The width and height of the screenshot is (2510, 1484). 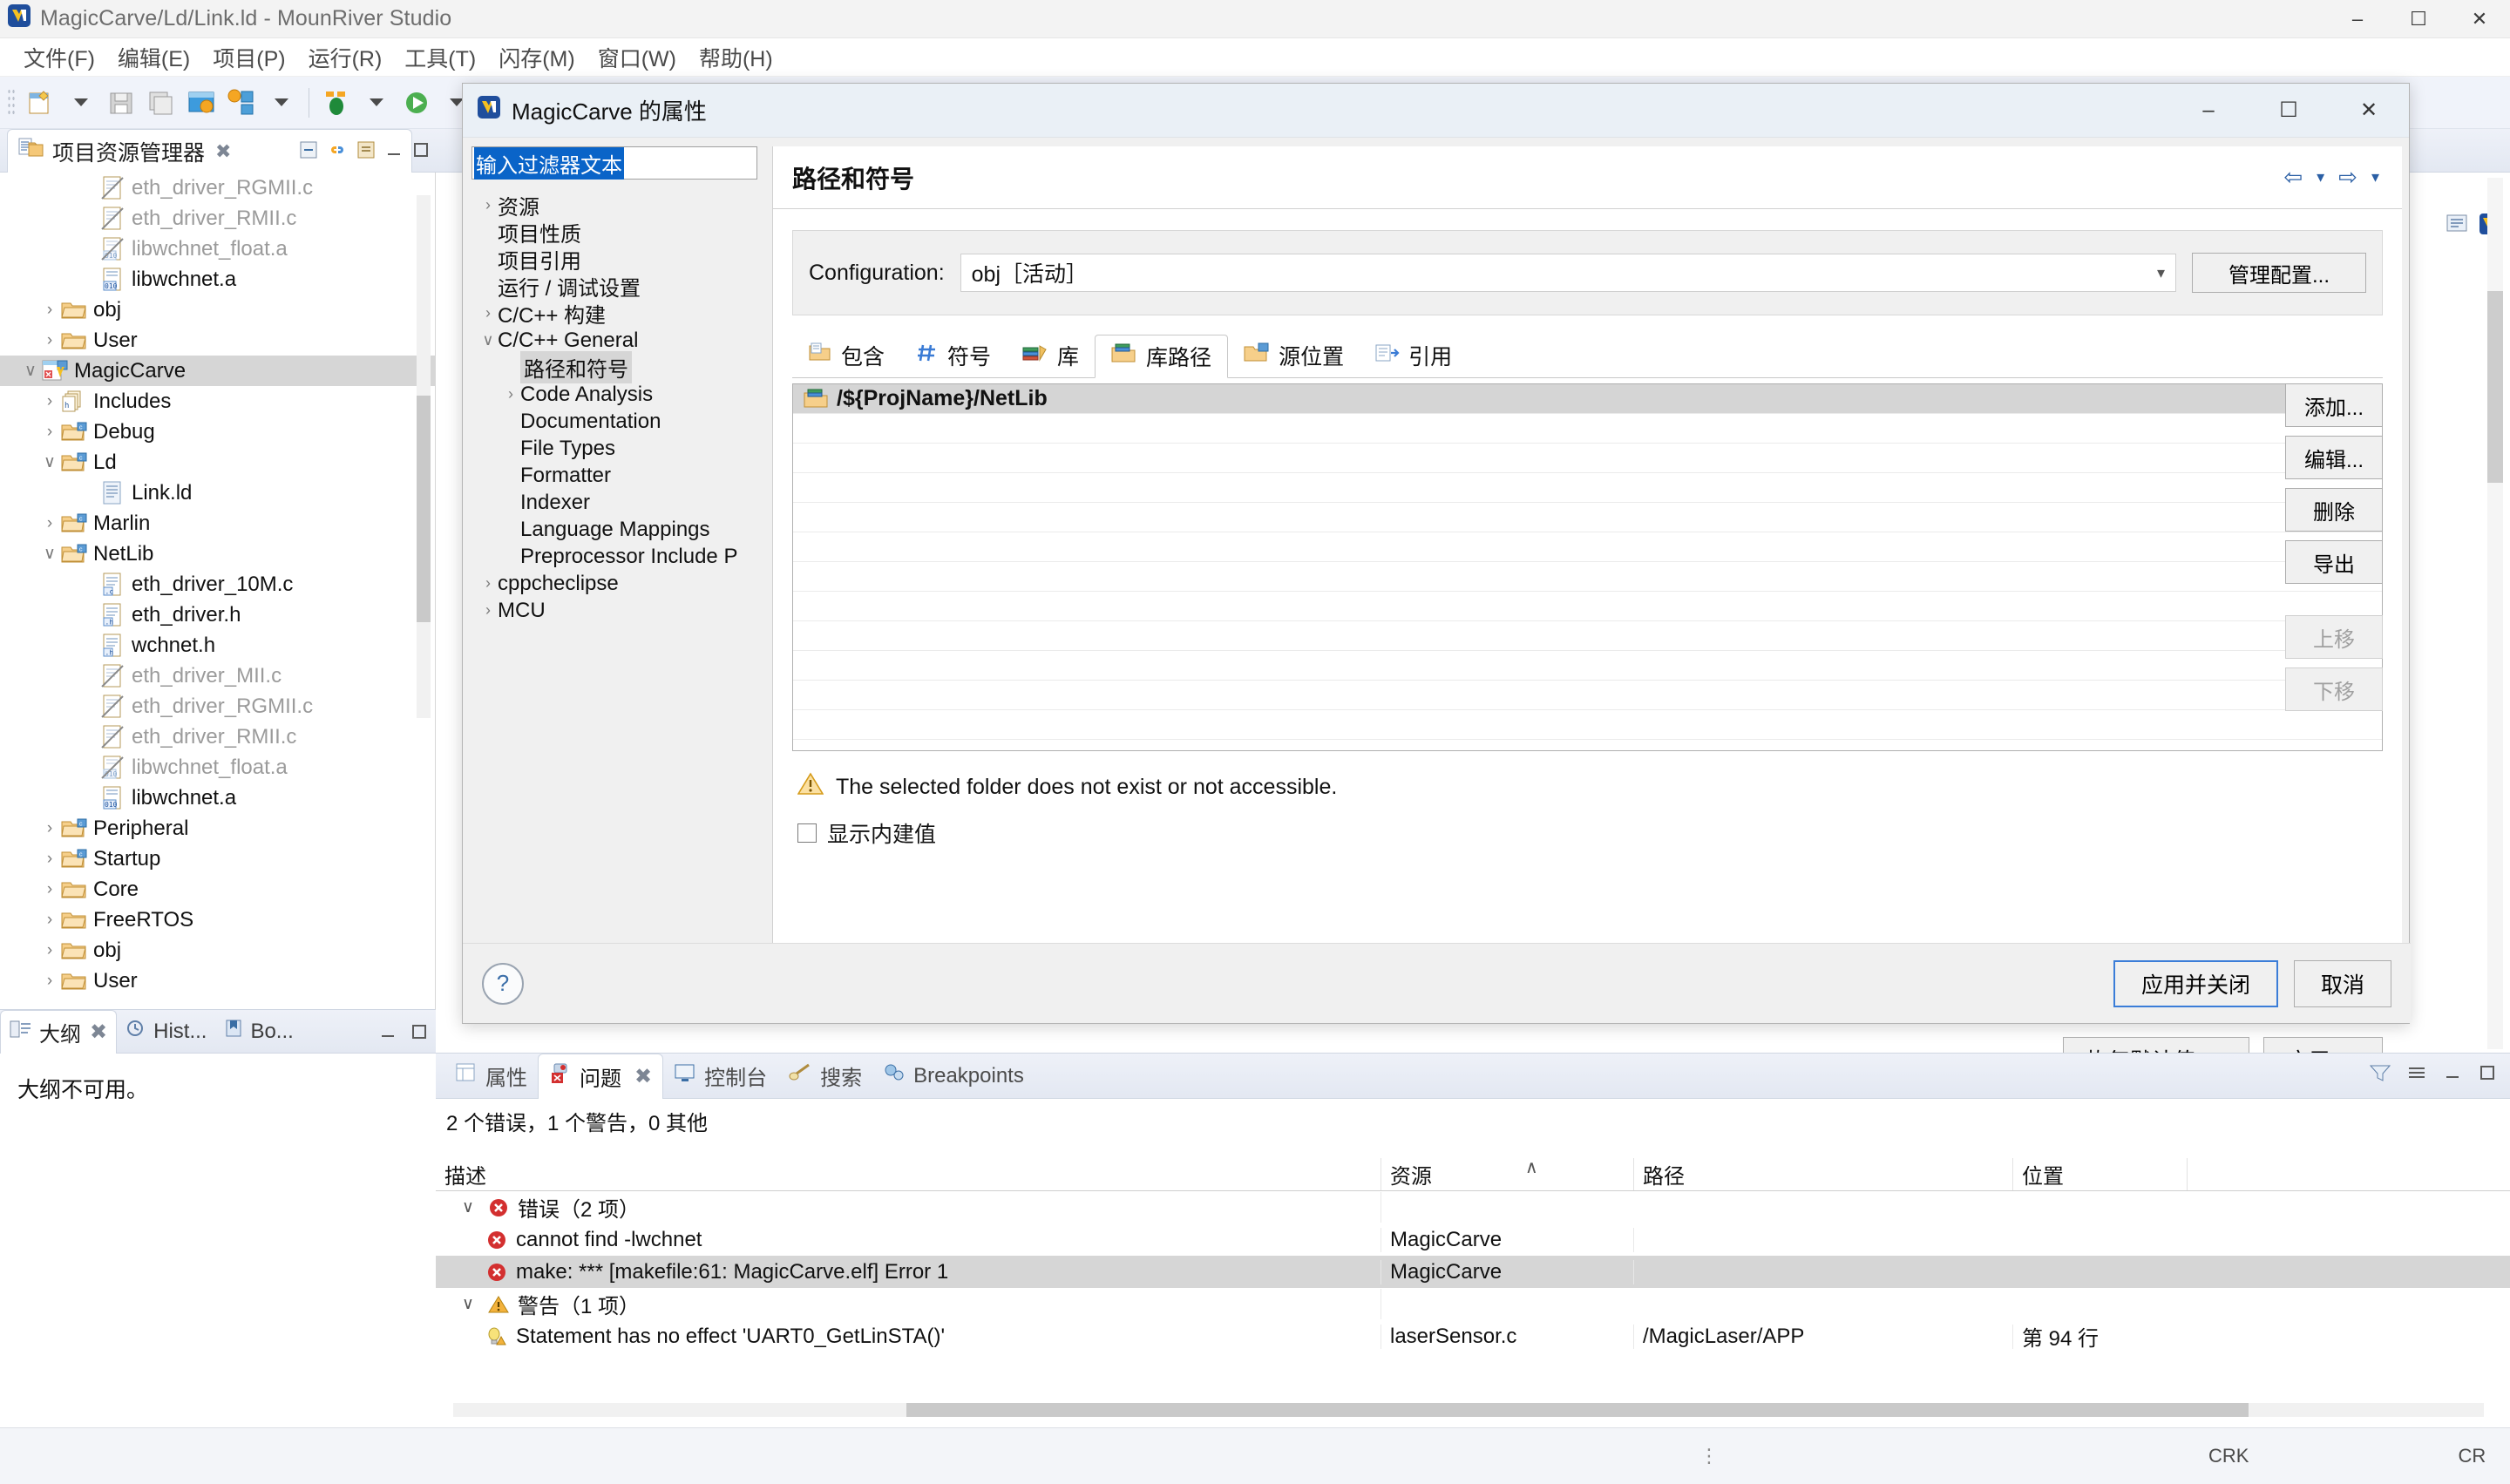 What do you see at coordinates (2208, 111) in the screenshot?
I see `dialog-minimize-button: –` at bounding box center [2208, 111].